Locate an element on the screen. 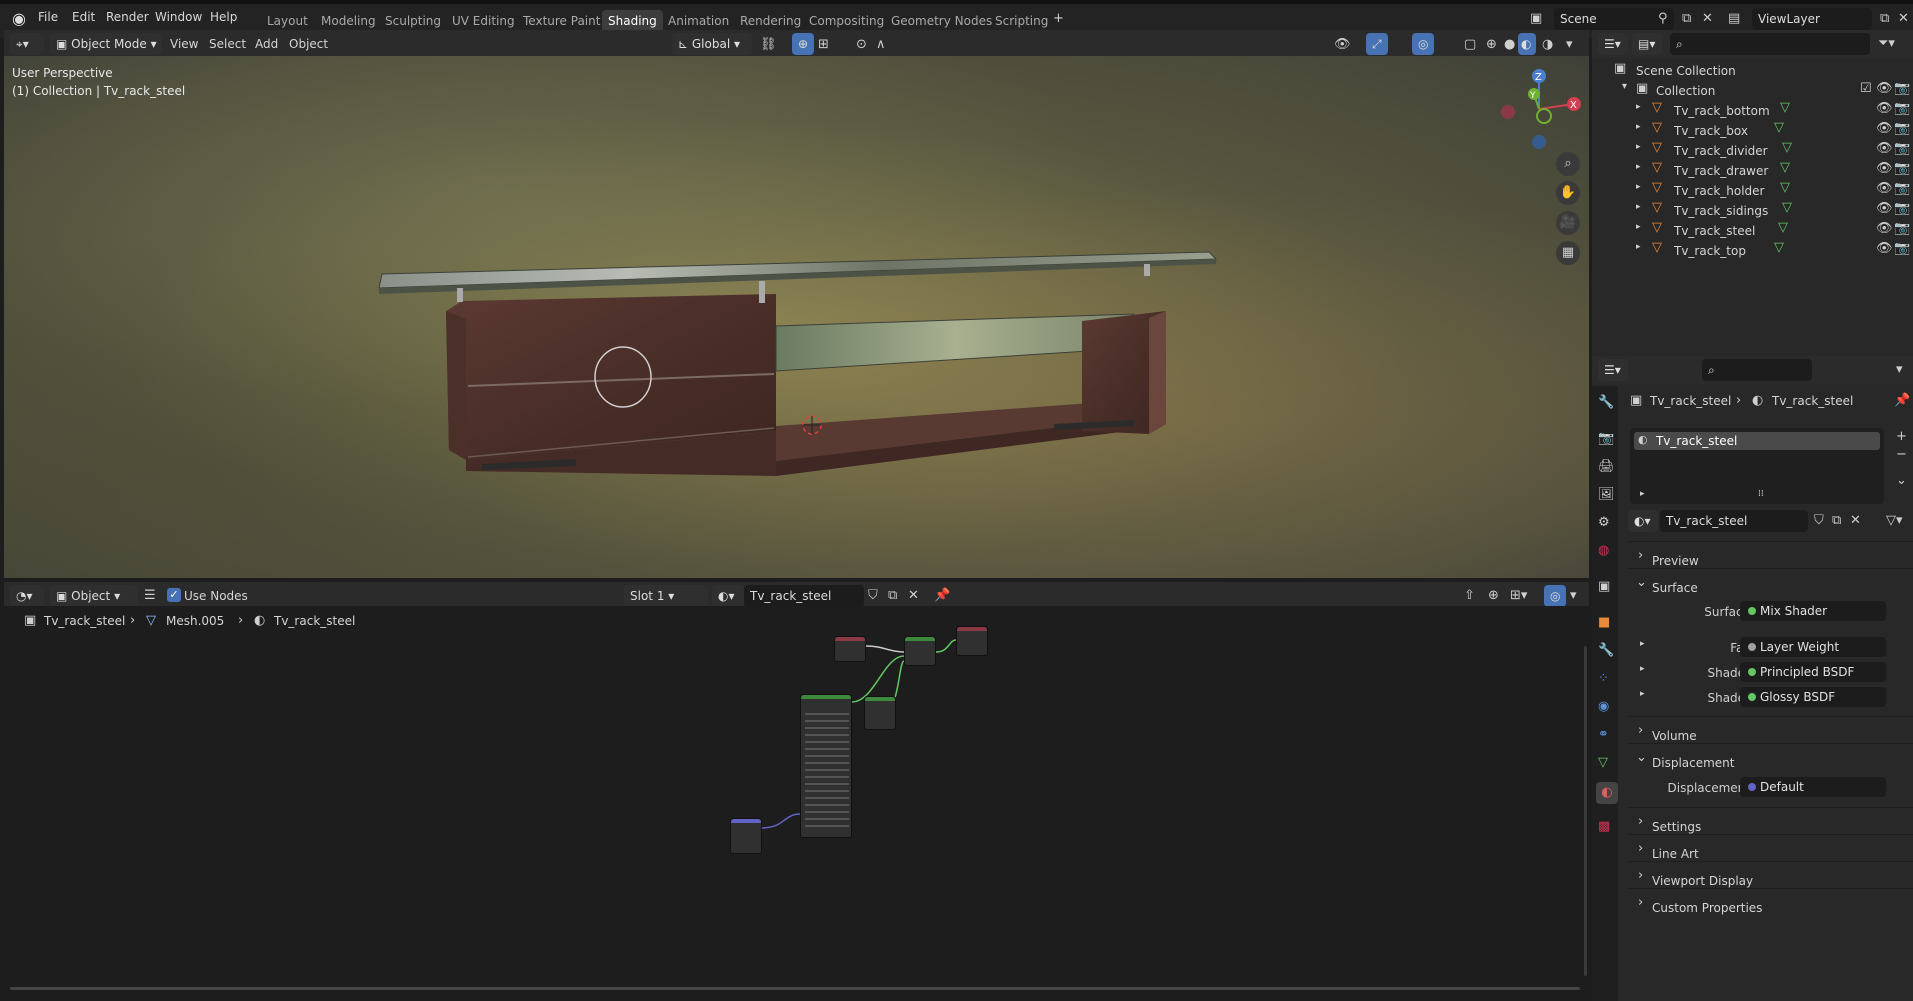  new-scene-icon: ⧉ is located at coordinates (1686, 18).